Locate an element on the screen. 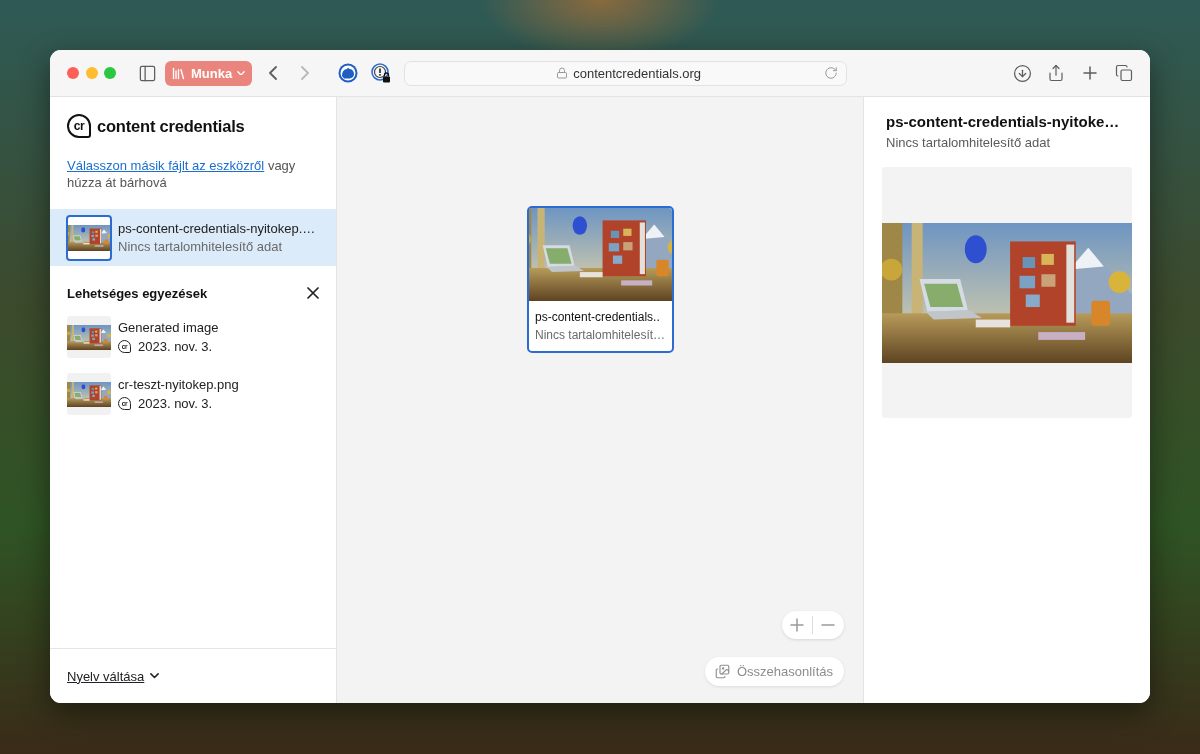 Image resolution: width=1200 pixels, height=754 pixels. file-status: Nincs tartalomhitelesítő adat is located at coordinates (201, 246).